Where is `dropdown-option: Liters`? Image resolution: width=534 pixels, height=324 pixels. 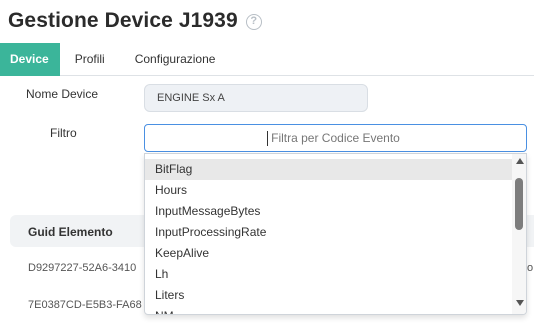
dropdown-option: Liters is located at coordinates (328, 295).